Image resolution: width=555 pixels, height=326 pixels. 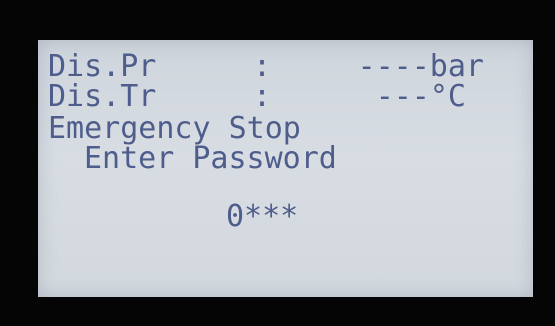 What do you see at coordinates (420, 66) in the screenshot?
I see `discharge-pressure-value: ----bar` at bounding box center [420, 66].